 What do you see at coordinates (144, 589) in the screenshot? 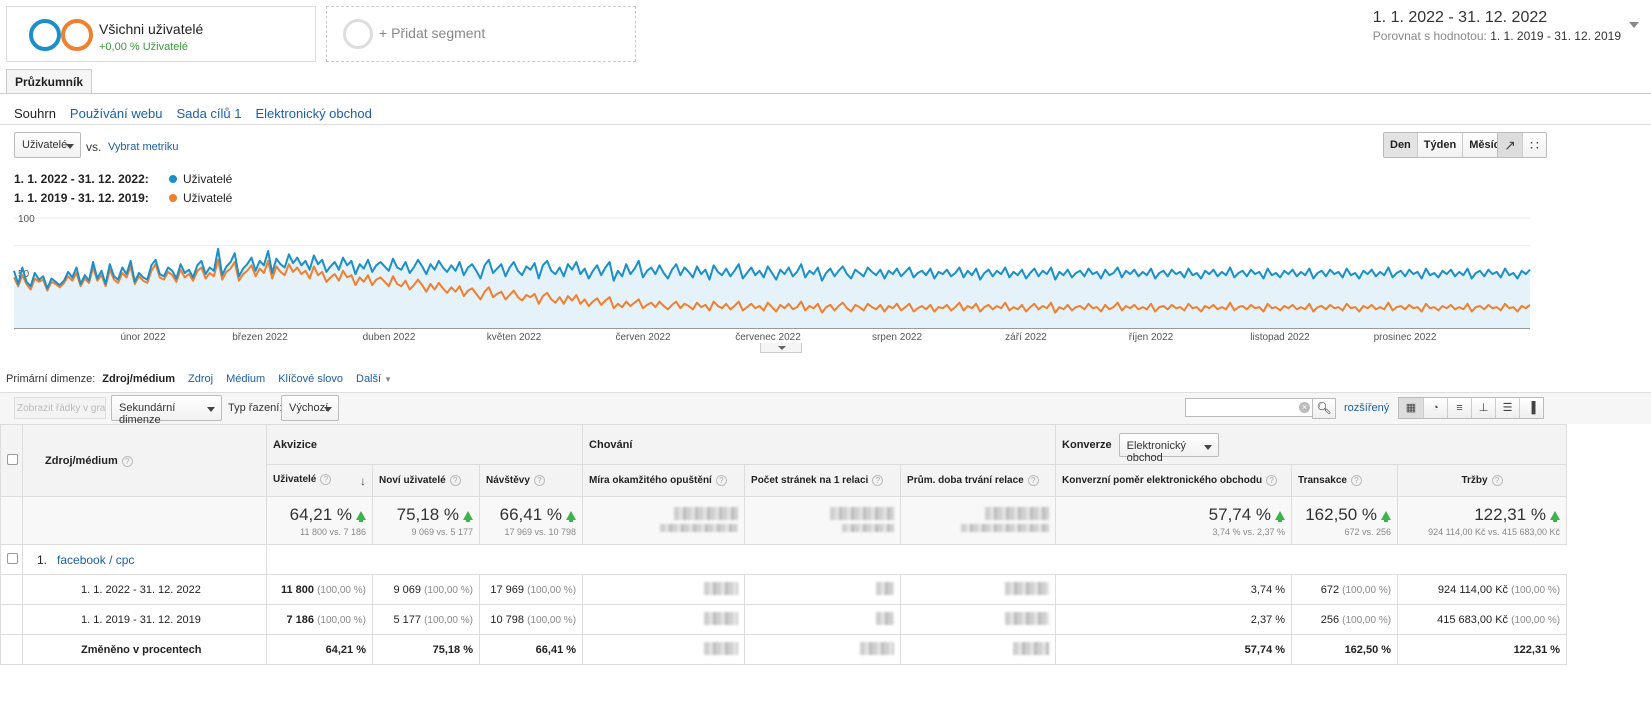
I see `row-label-2022: 1. 1. 2022 - 31. 12. 2022` at bounding box center [144, 589].